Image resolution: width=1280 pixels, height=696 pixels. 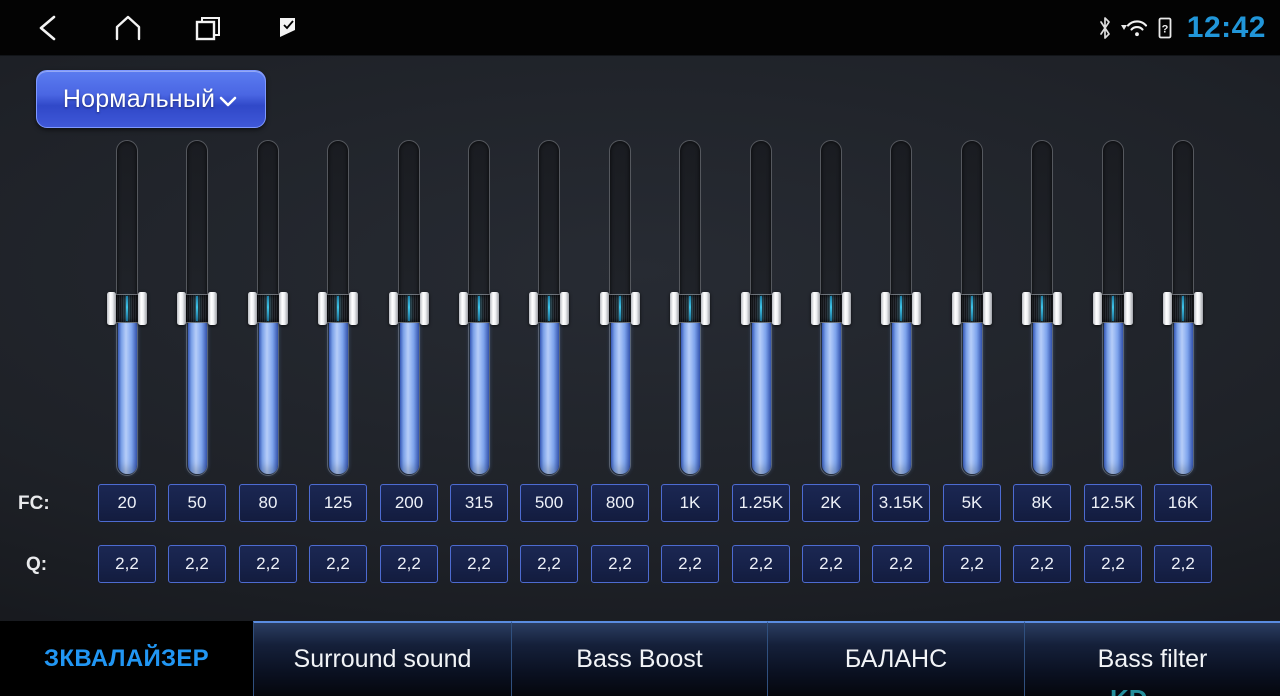 What do you see at coordinates (127, 503) in the screenshot?
I see `fc-value-cell: 20` at bounding box center [127, 503].